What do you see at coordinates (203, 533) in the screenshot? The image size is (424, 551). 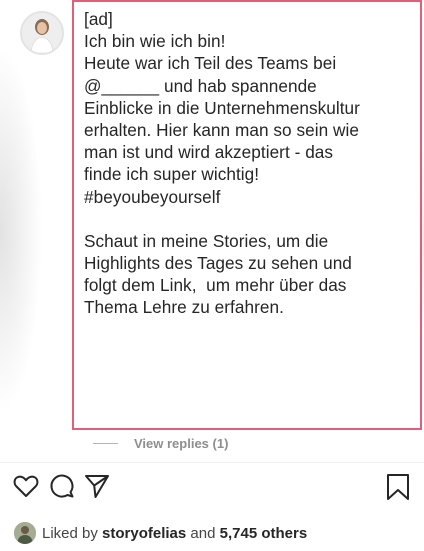 I see `liked-middle: and` at bounding box center [203, 533].